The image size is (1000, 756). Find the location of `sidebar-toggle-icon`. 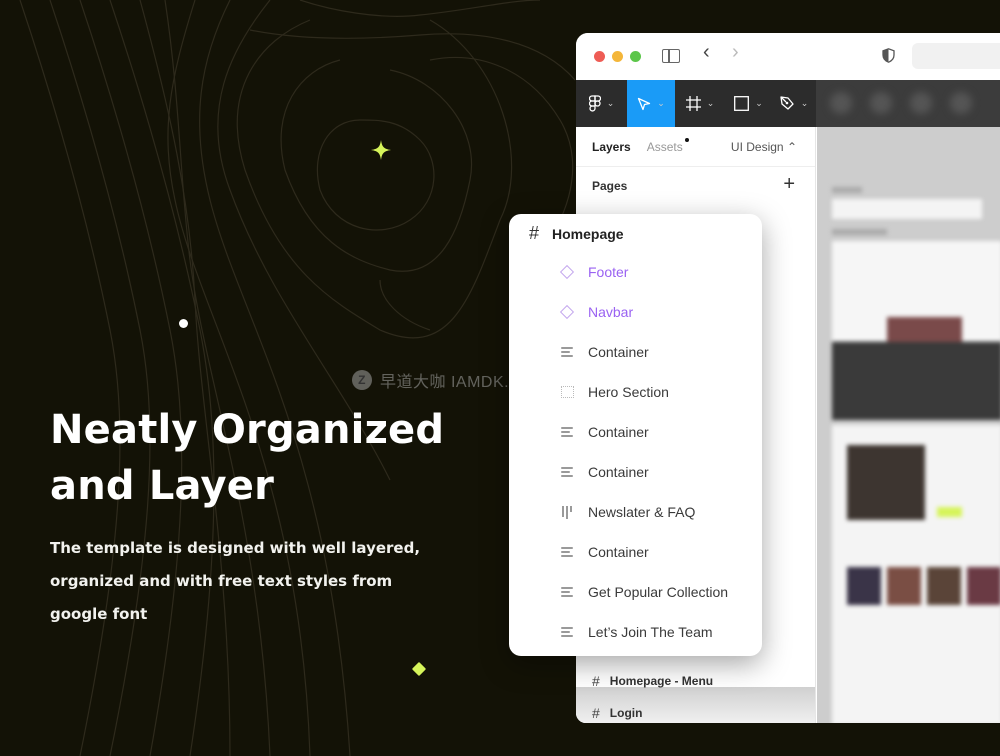

sidebar-toggle-icon is located at coordinates (671, 56).